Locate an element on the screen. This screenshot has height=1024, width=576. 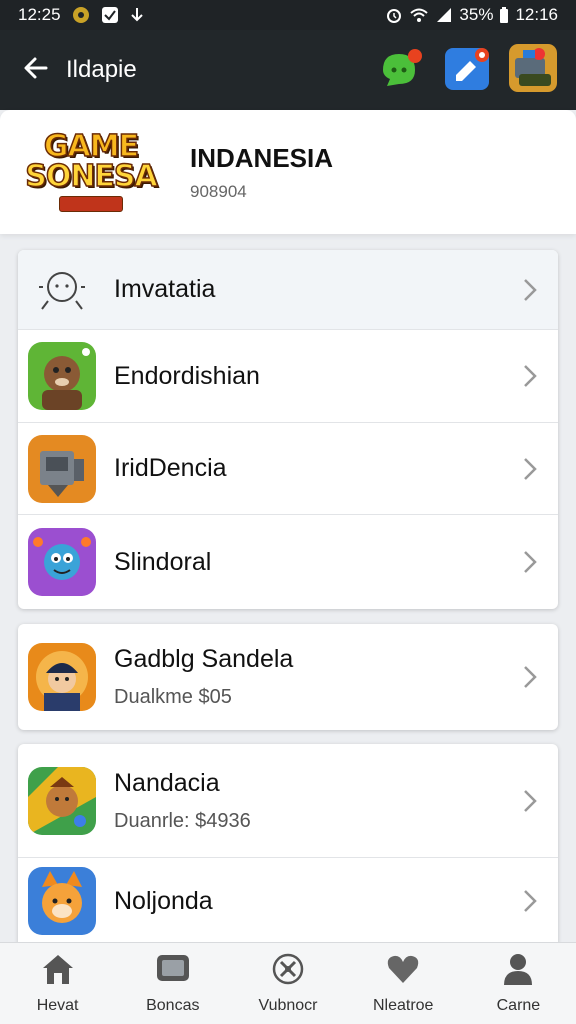
game-app-button is located at coordinates (533, 70).